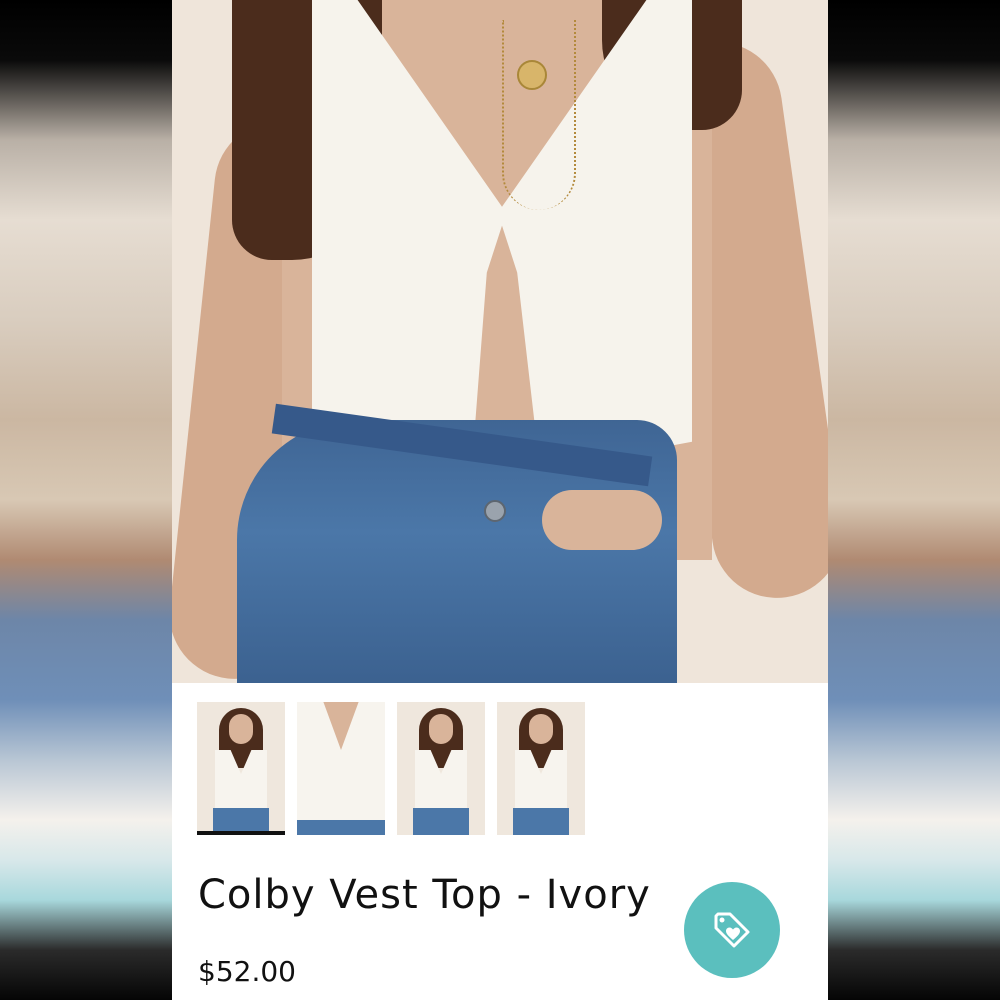  What do you see at coordinates (539, 115) in the screenshot?
I see `photo-necklace` at bounding box center [539, 115].